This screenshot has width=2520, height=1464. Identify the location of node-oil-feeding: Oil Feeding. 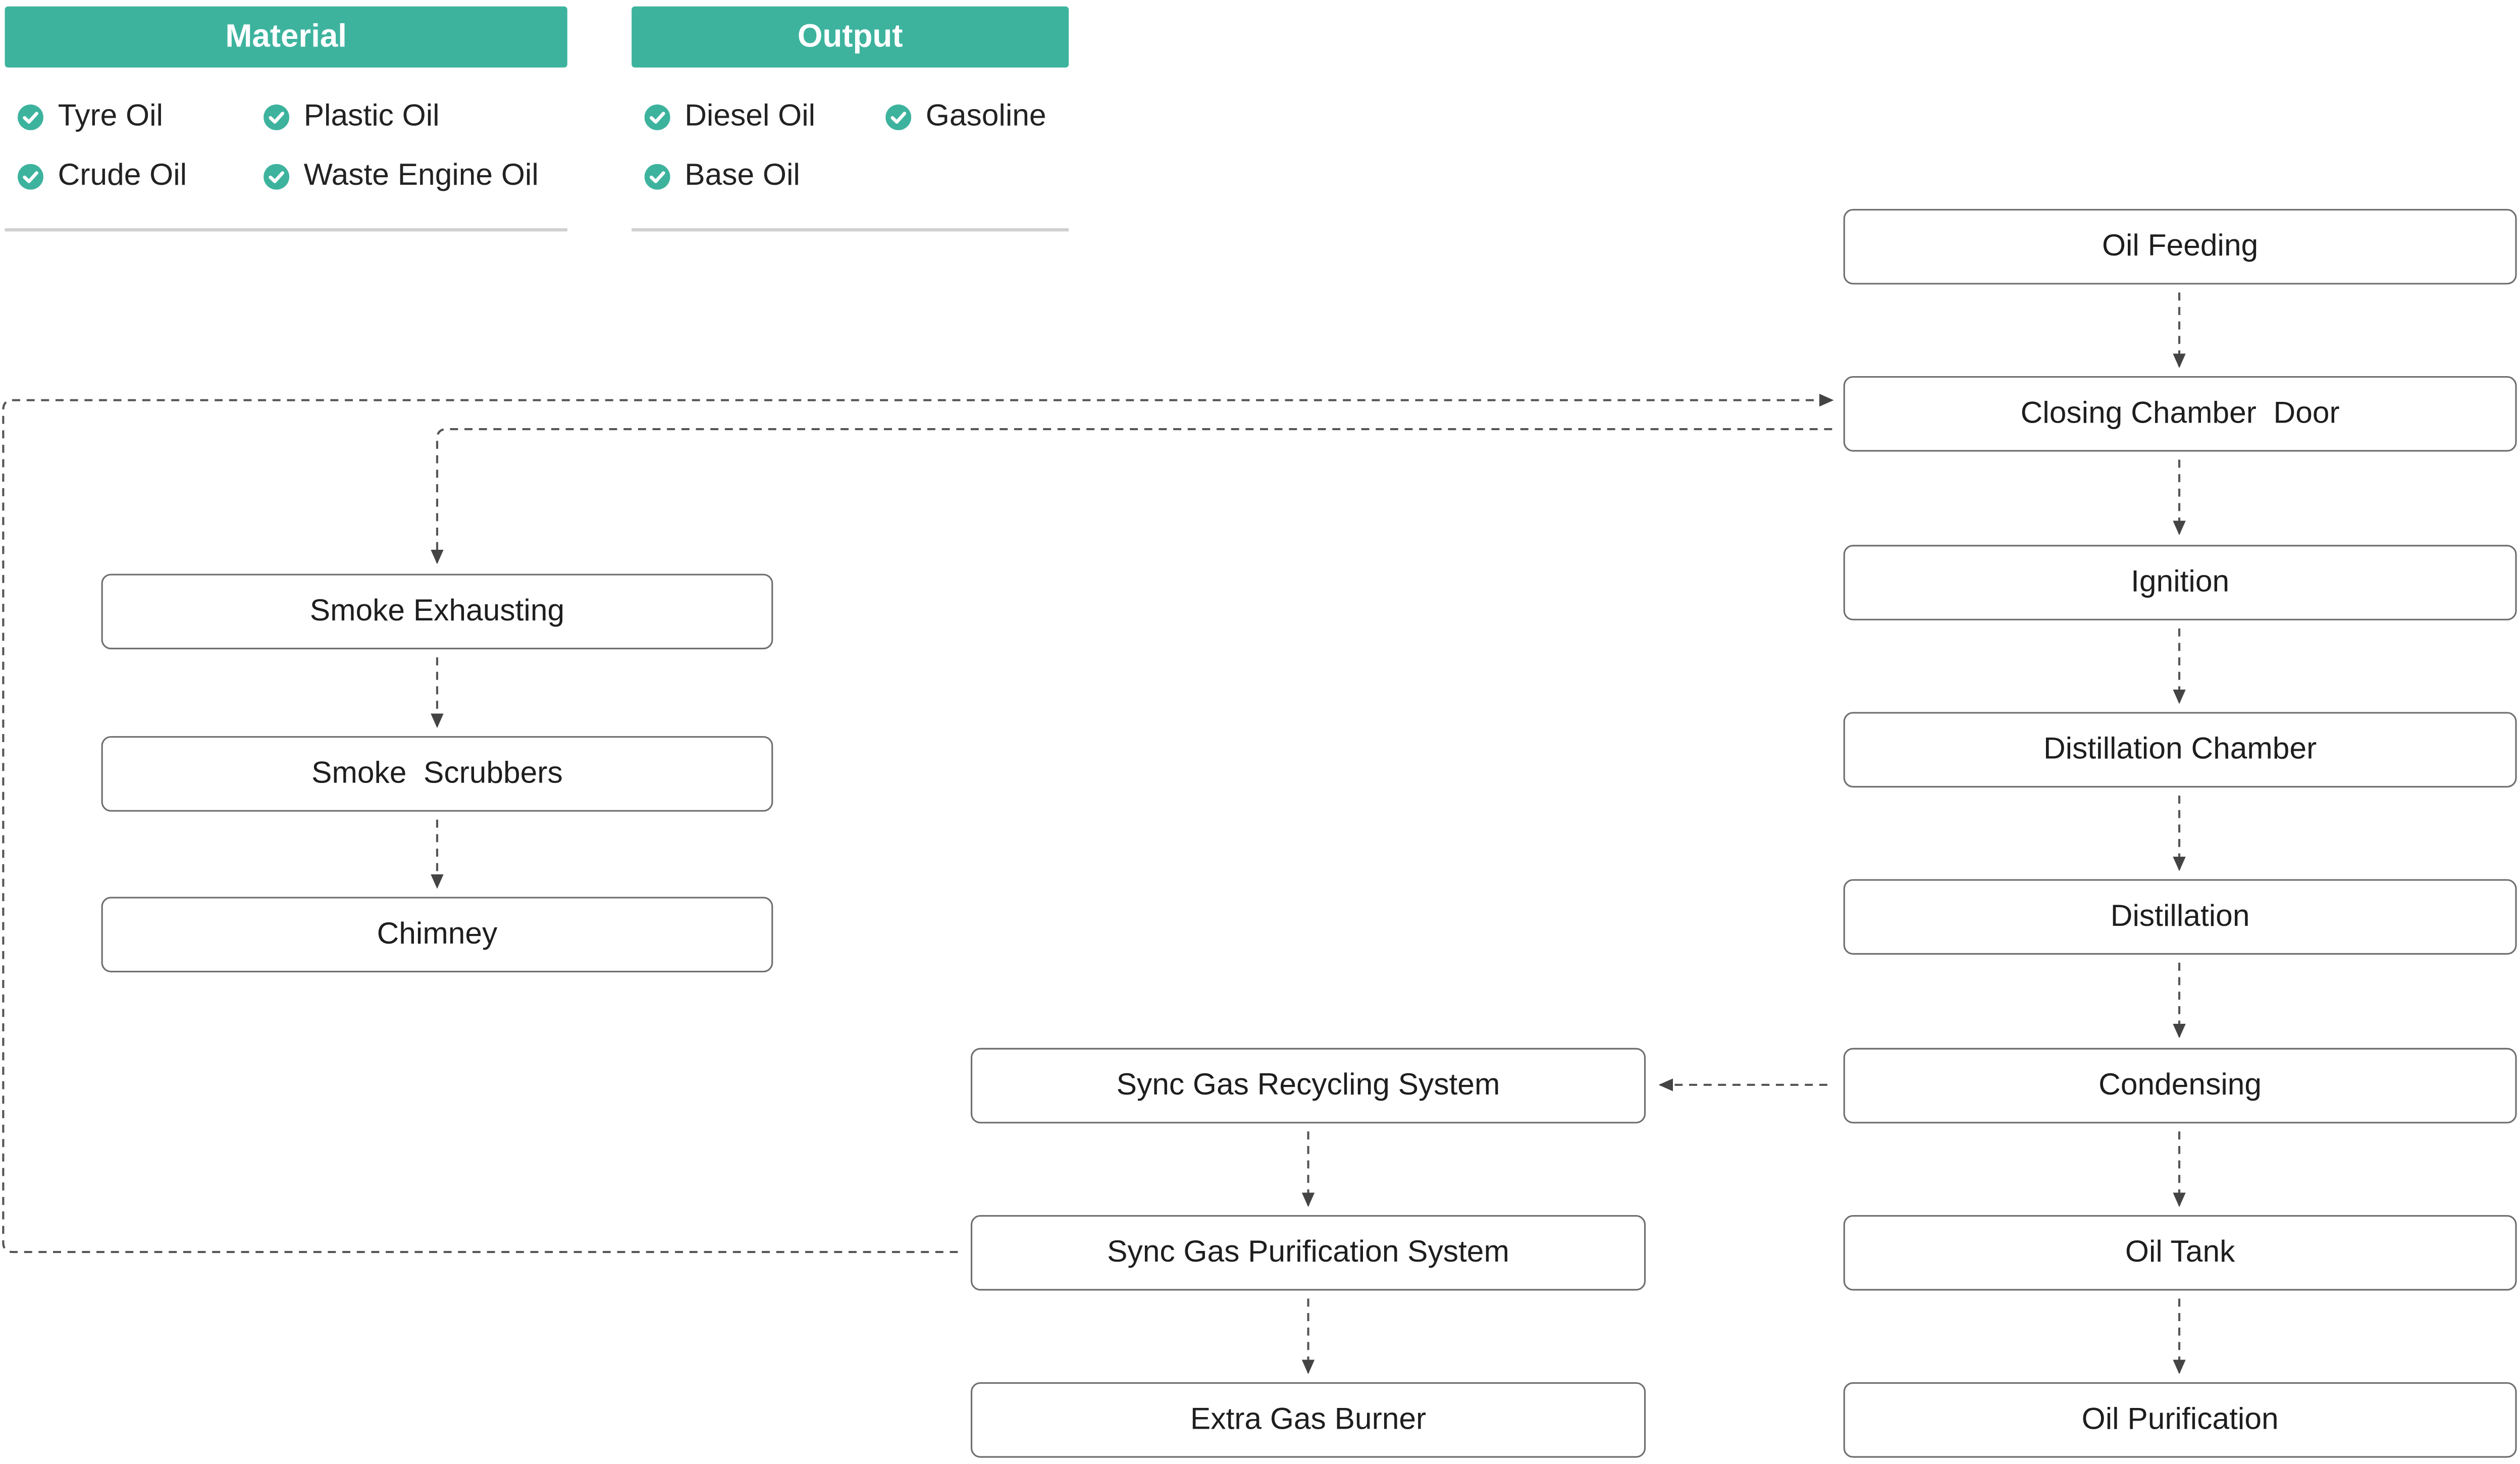
(2180, 247).